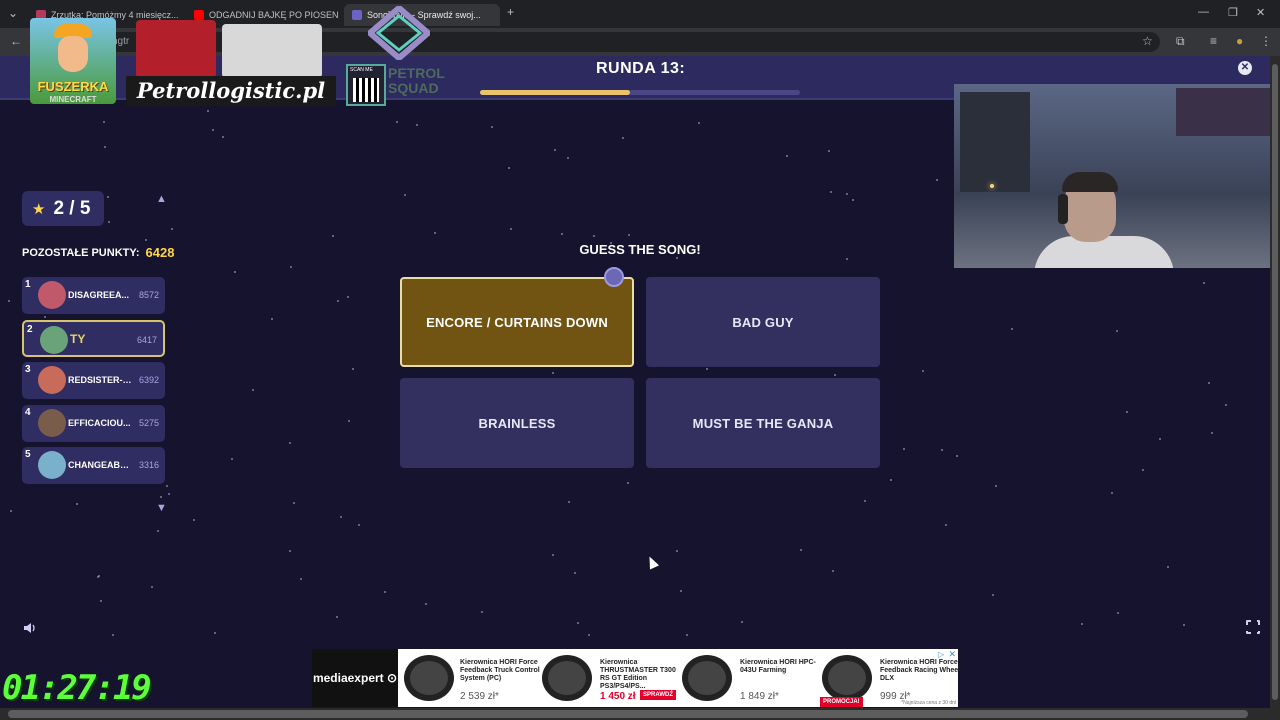 This screenshot has width=1280, height=720. What do you see at coordinates (160, 252) in the screenshot?
I see `points-value: 6428` at bounding box center [160, 252].